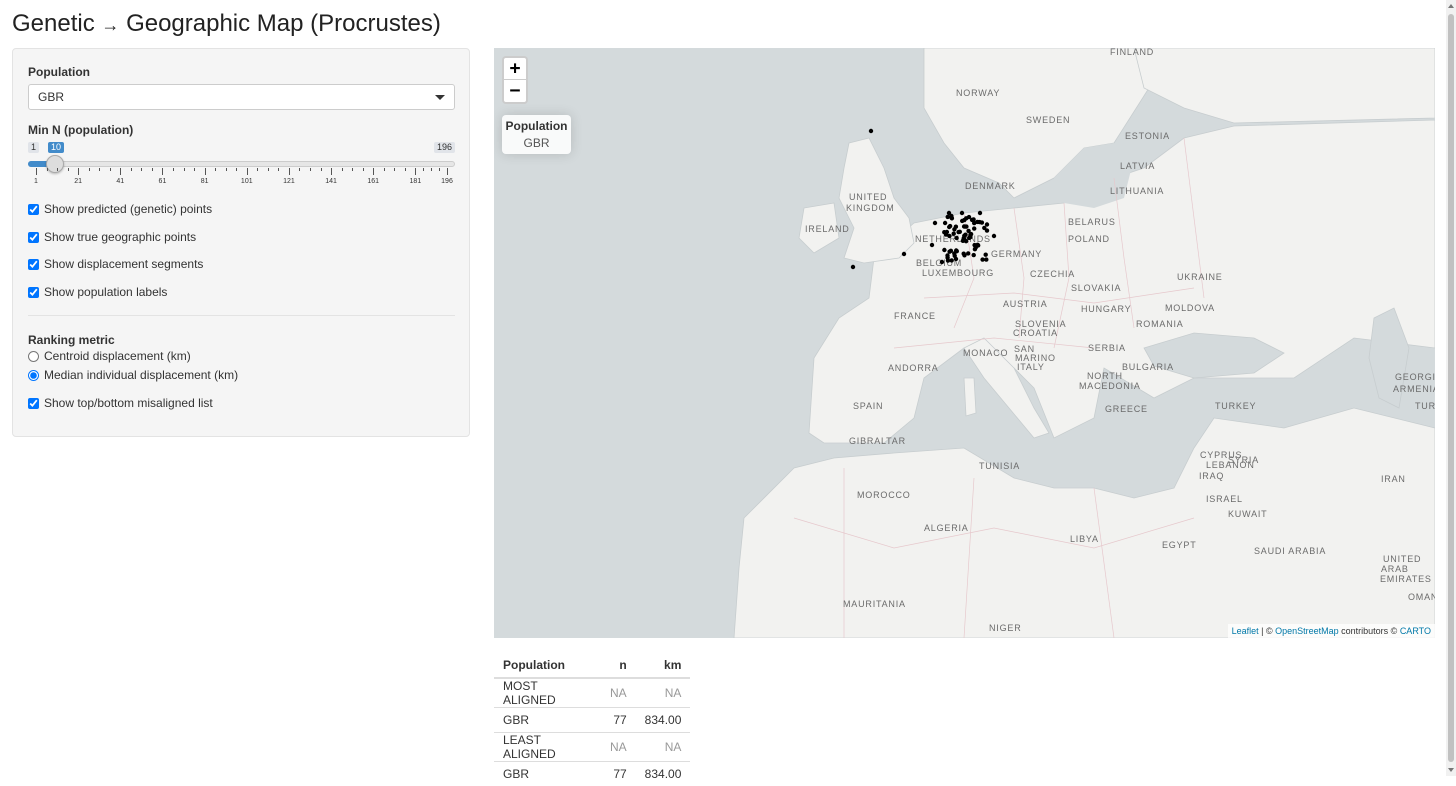 The height and width of the screenshot is (786, 1456). What do you see at coordinates (1235, 406) in the screenshot?
I see `map-place-label: TURKEY` at bounding box center [1235, 406].